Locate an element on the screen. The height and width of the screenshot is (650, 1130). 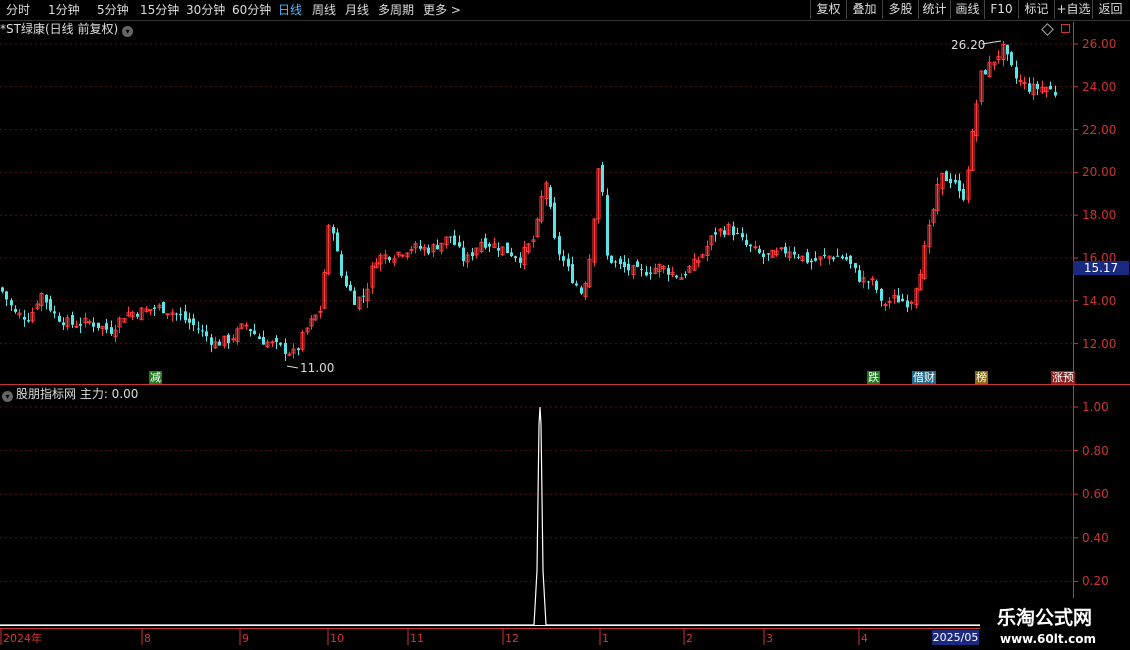
chevron-down-icon: ▾ is located at coordinates (7, 396).